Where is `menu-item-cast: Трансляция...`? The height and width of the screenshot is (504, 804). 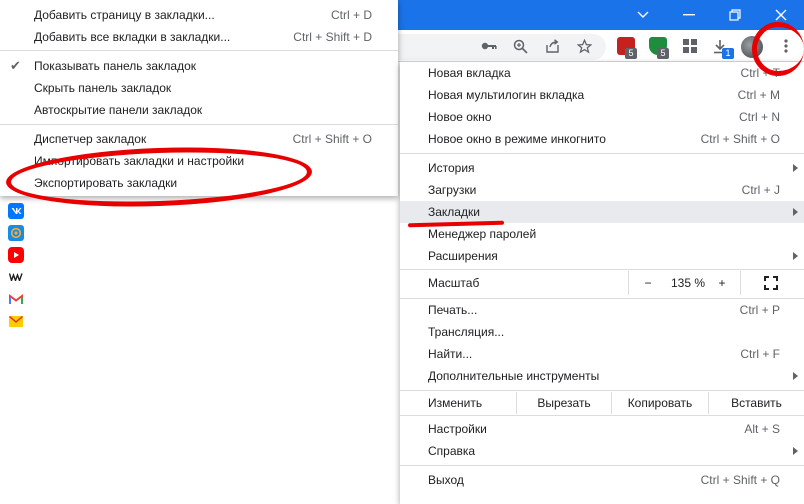
menu-item-cast: Трансляция... is located at coordinates (602, 332).